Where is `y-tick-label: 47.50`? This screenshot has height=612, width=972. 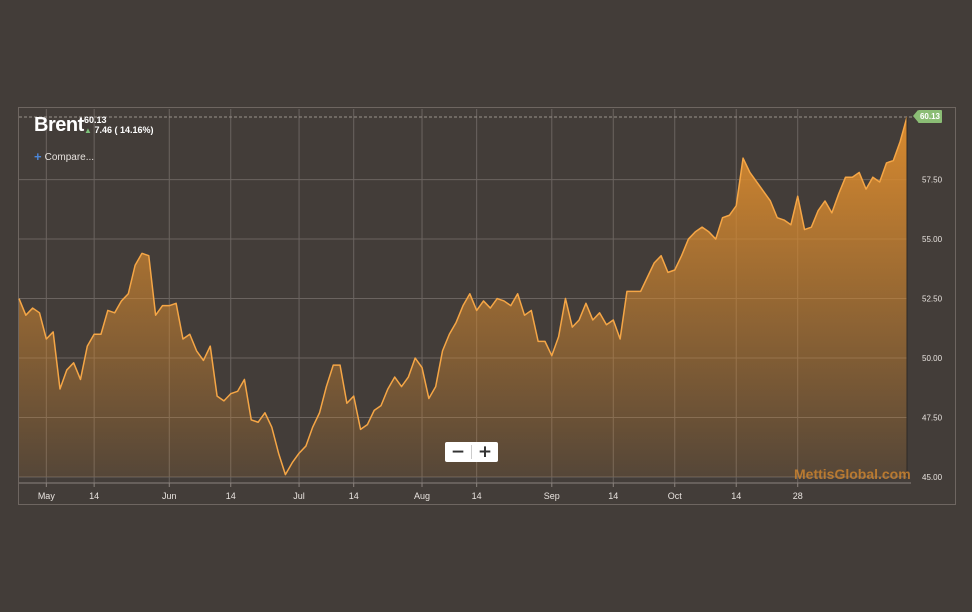 y-tick-label: 47.50 is located at coordinates (932, 418).